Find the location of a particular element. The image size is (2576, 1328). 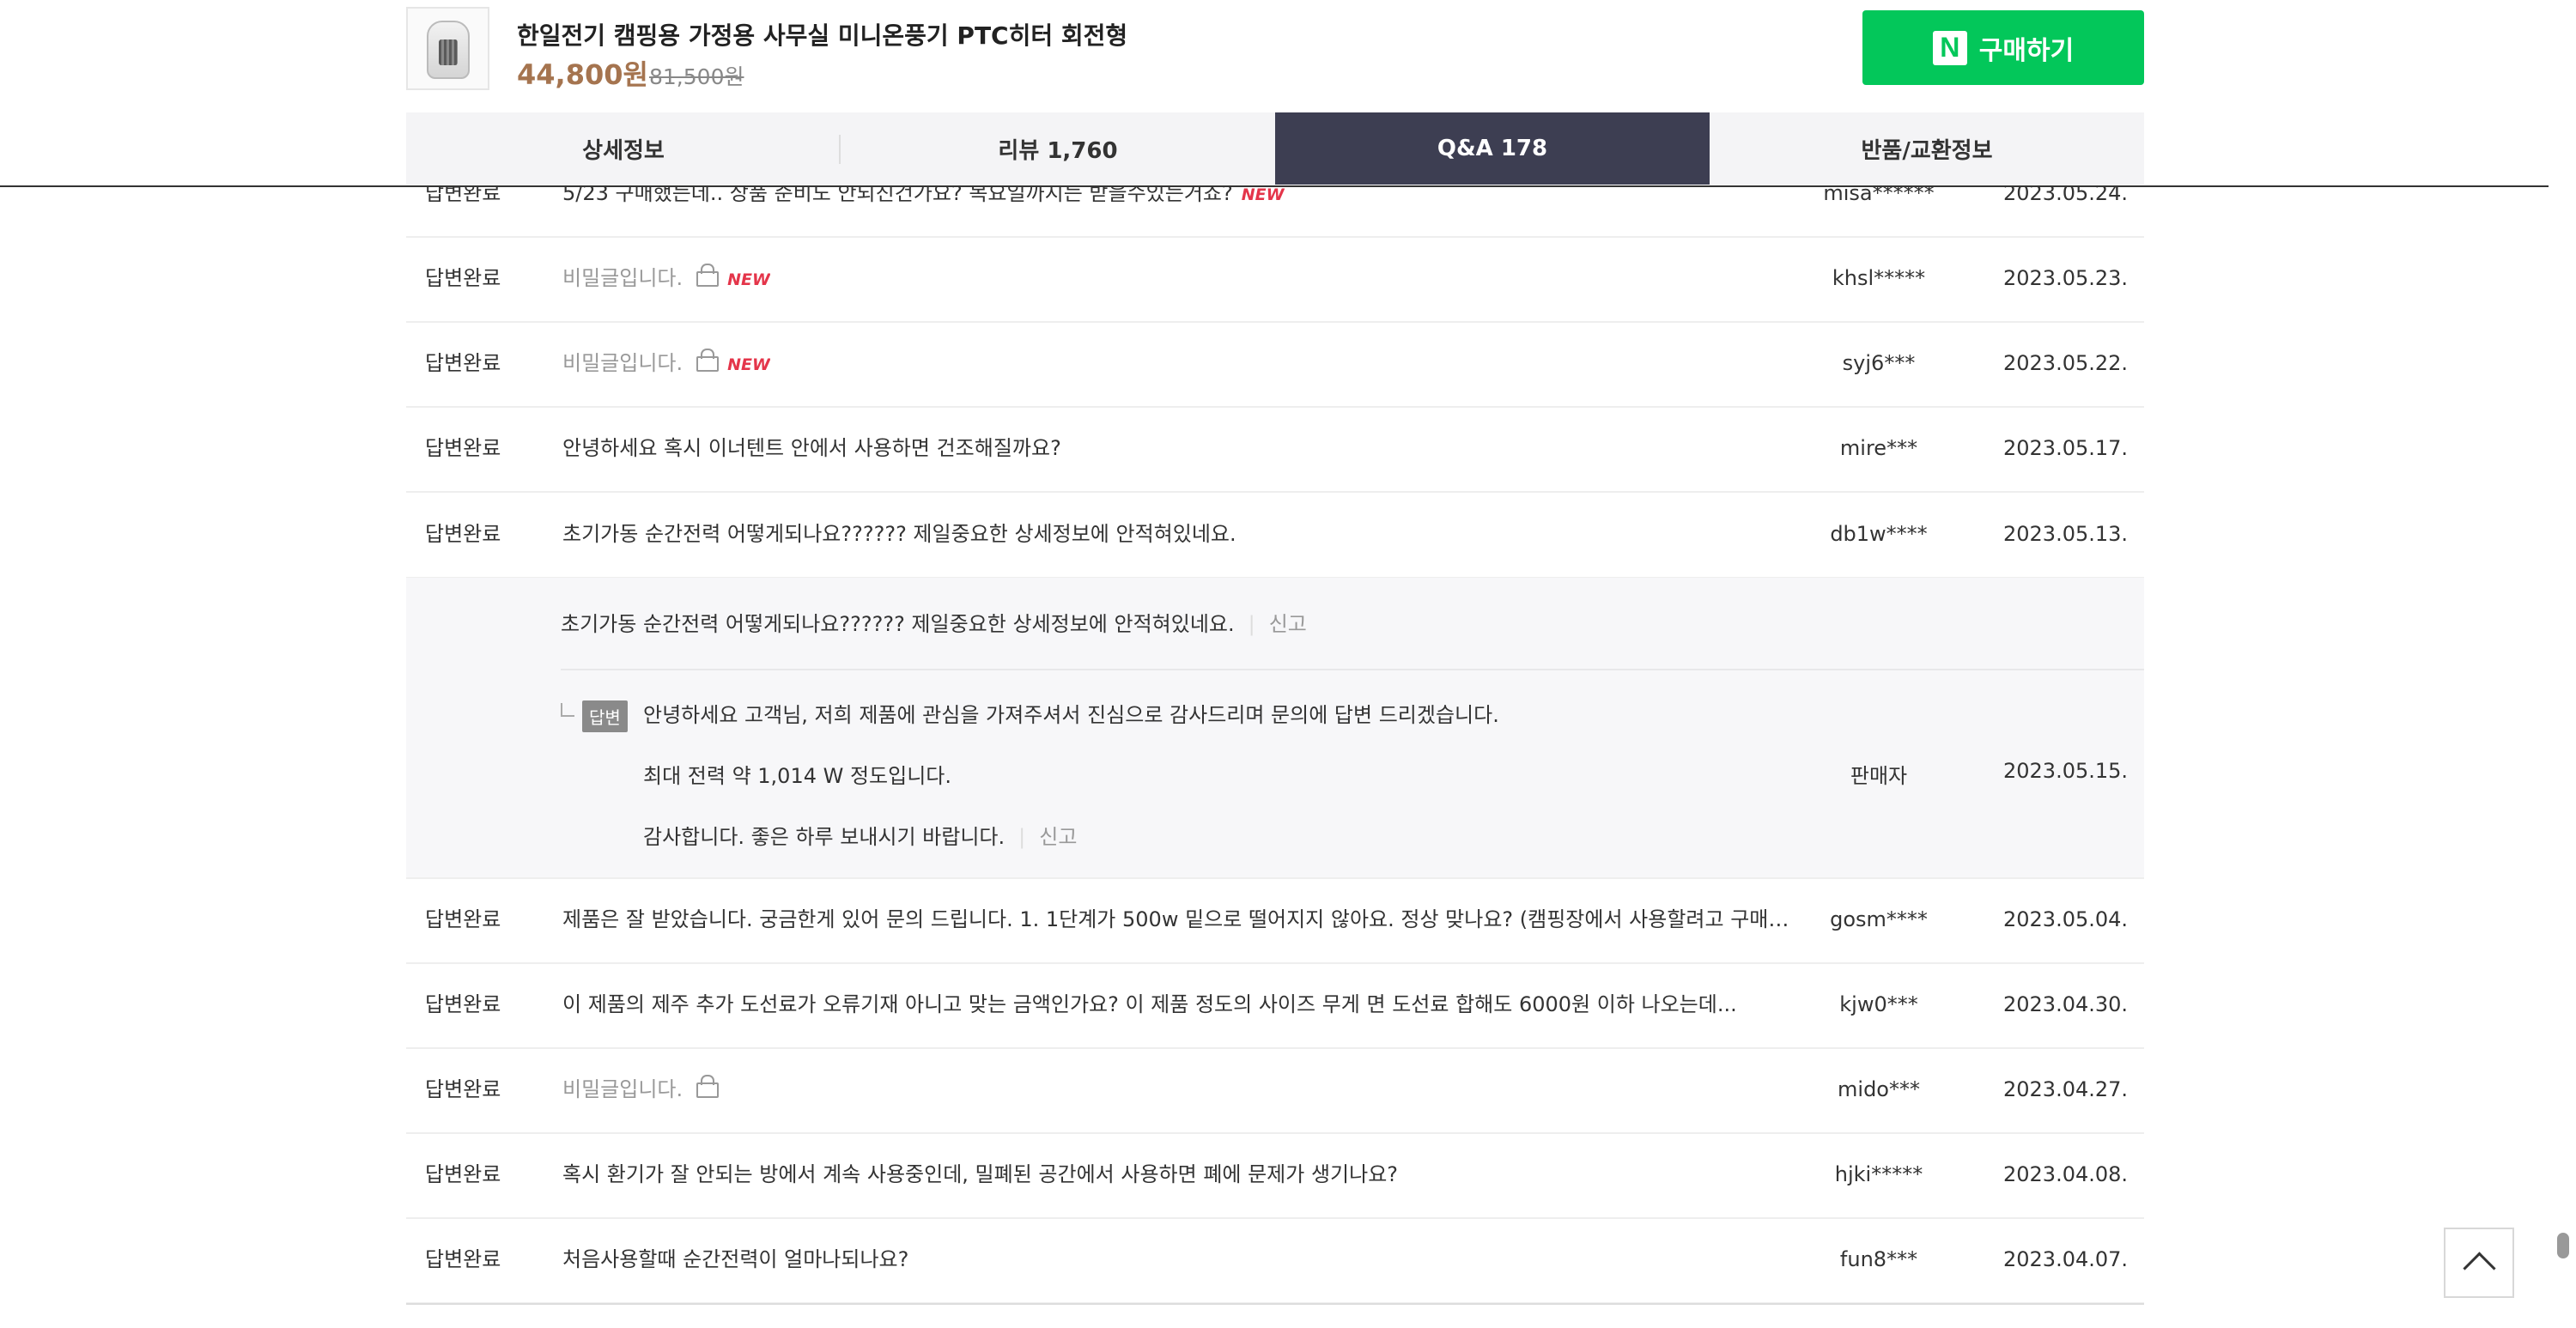

qna-row: 답변완료 비밀글입니다. mido*** 2023.04.27. is located at coordinates (1275, 1090).